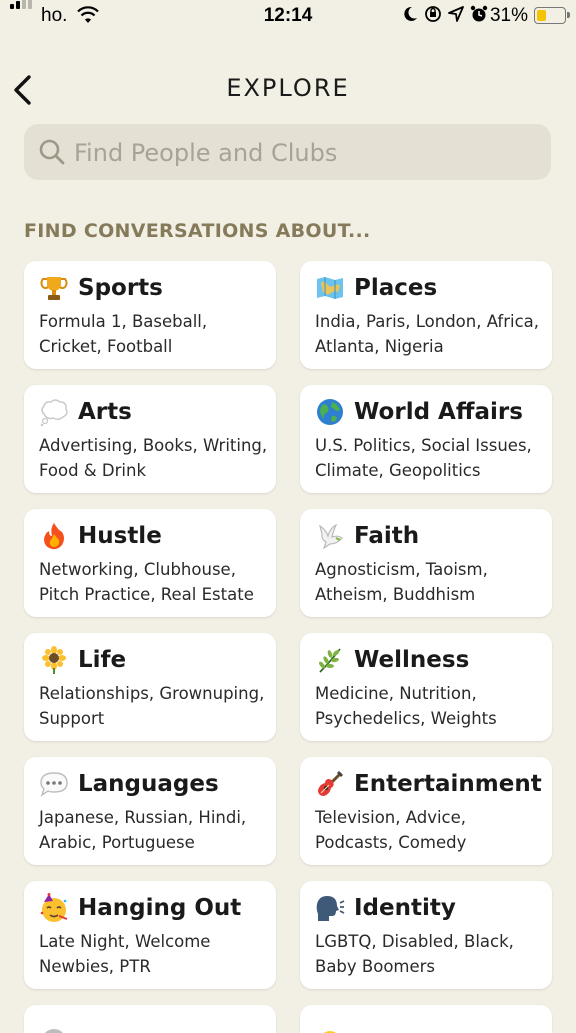  I want to click on trophy-icon, so click(54, 288).